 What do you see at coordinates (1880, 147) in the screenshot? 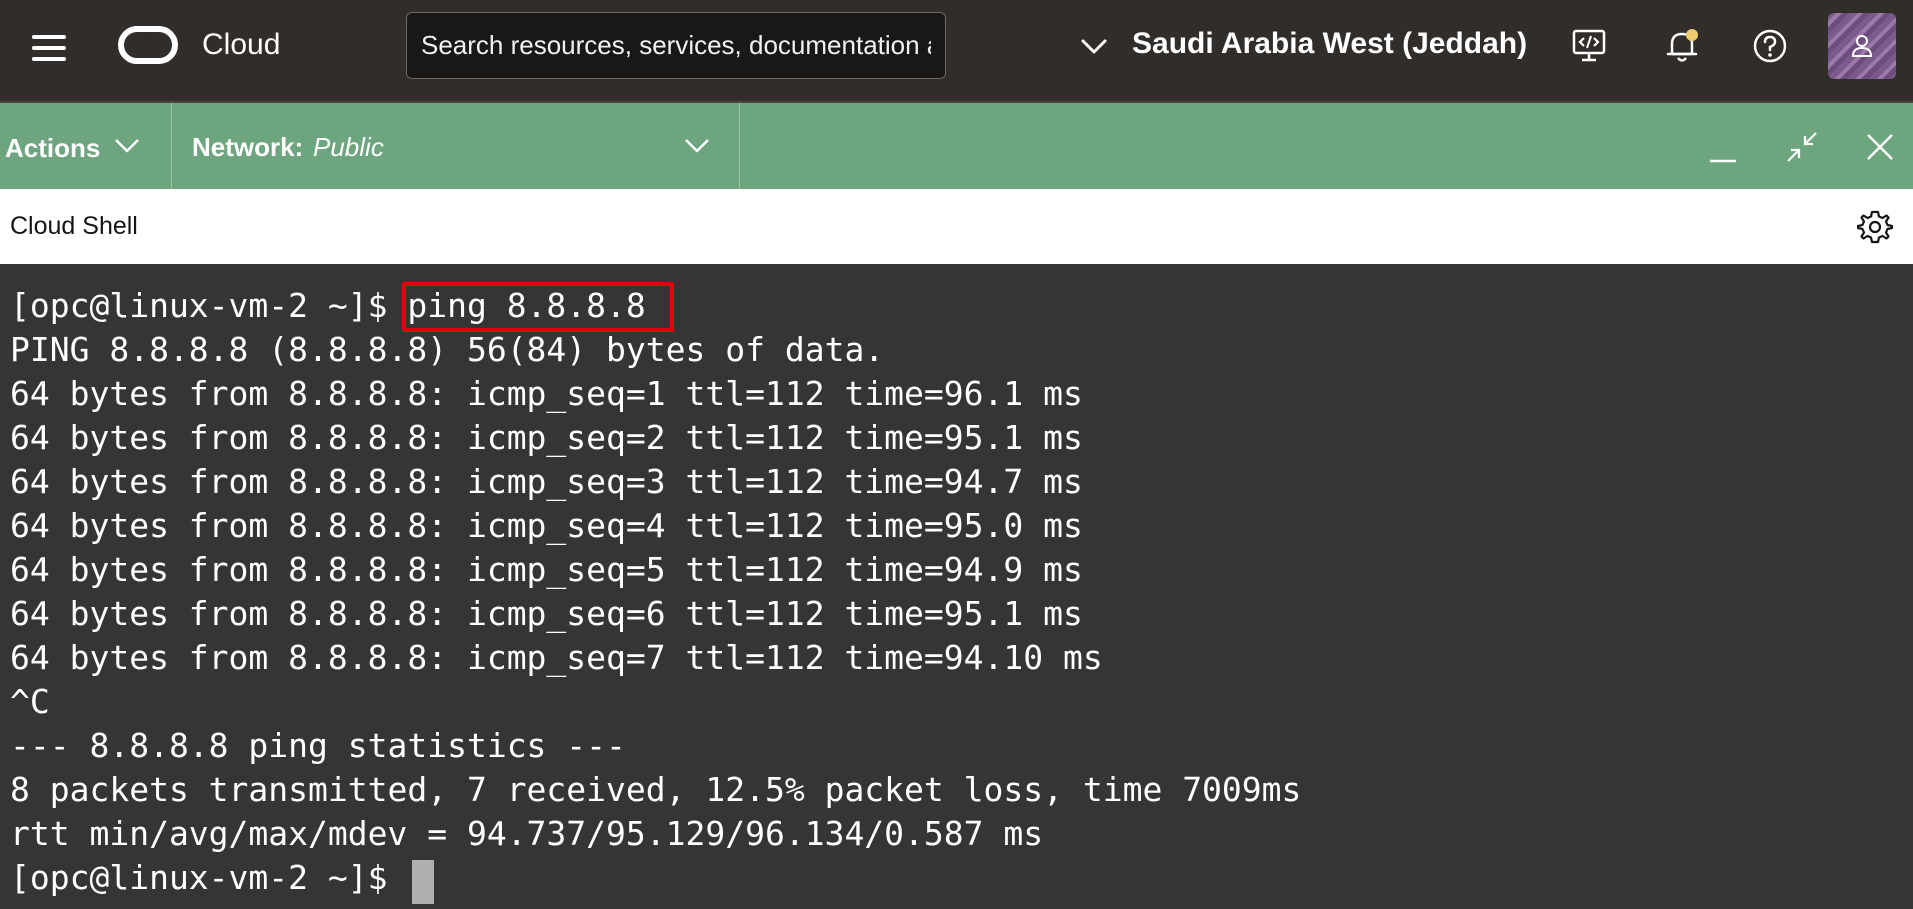
I see `close-icon` at bounding box center [1880, 147].